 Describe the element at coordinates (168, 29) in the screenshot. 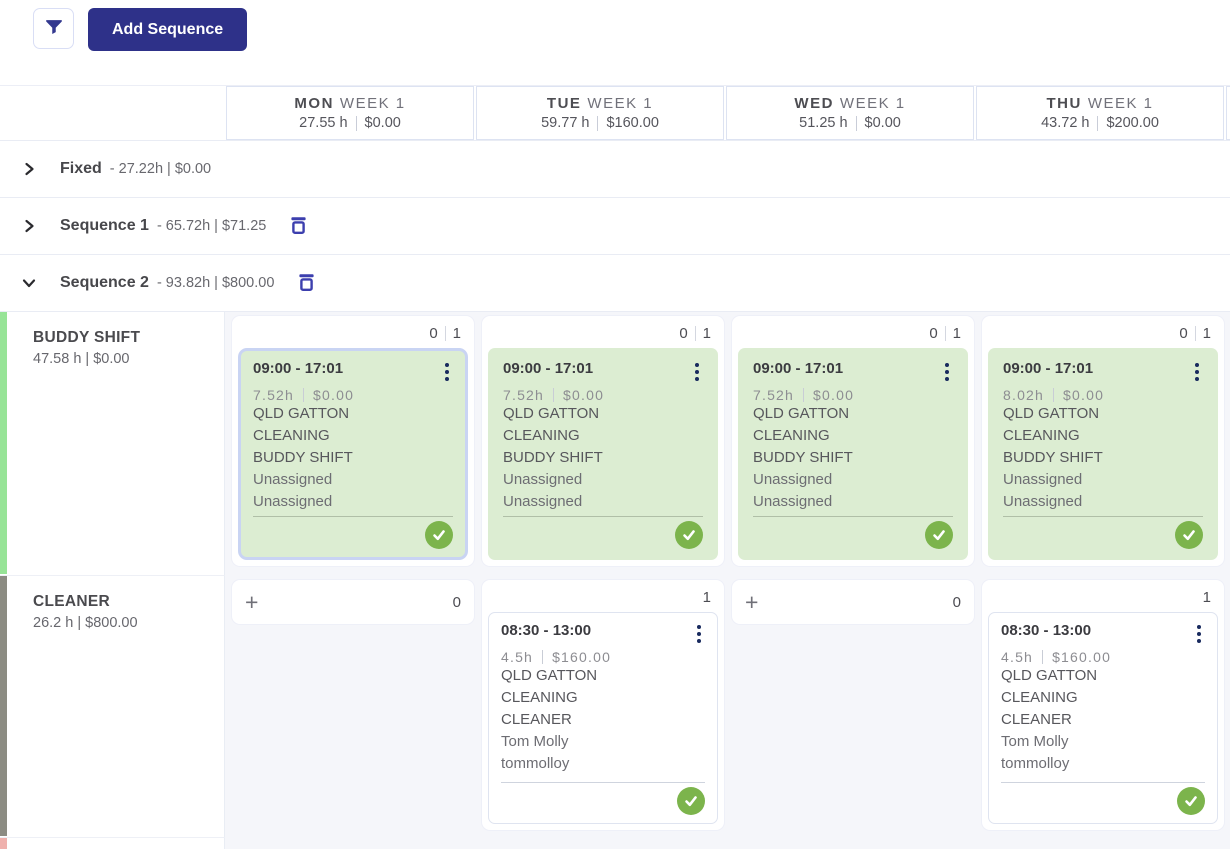

I see `add-sequence-button: Add Sequence` at that location.